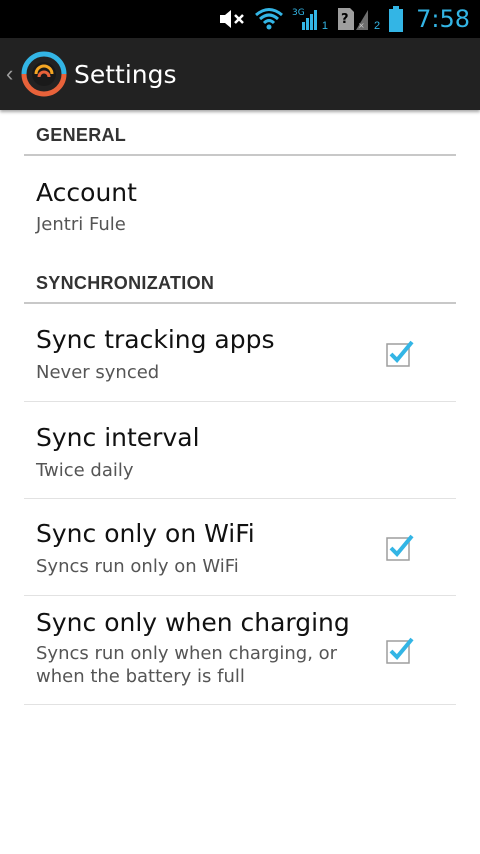 The height and width of the screenshot is (854, 480). Describe the element at coordinates (240, 450) in the screenshot. I see `pref-sync-interval: Sync interval Twice daily` at that location.